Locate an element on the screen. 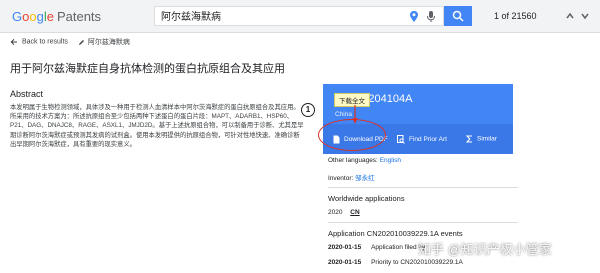 This screenshot has height=273, width=600. find-prior-art-label: Find Prior Art is located at coordinates (428, 140).